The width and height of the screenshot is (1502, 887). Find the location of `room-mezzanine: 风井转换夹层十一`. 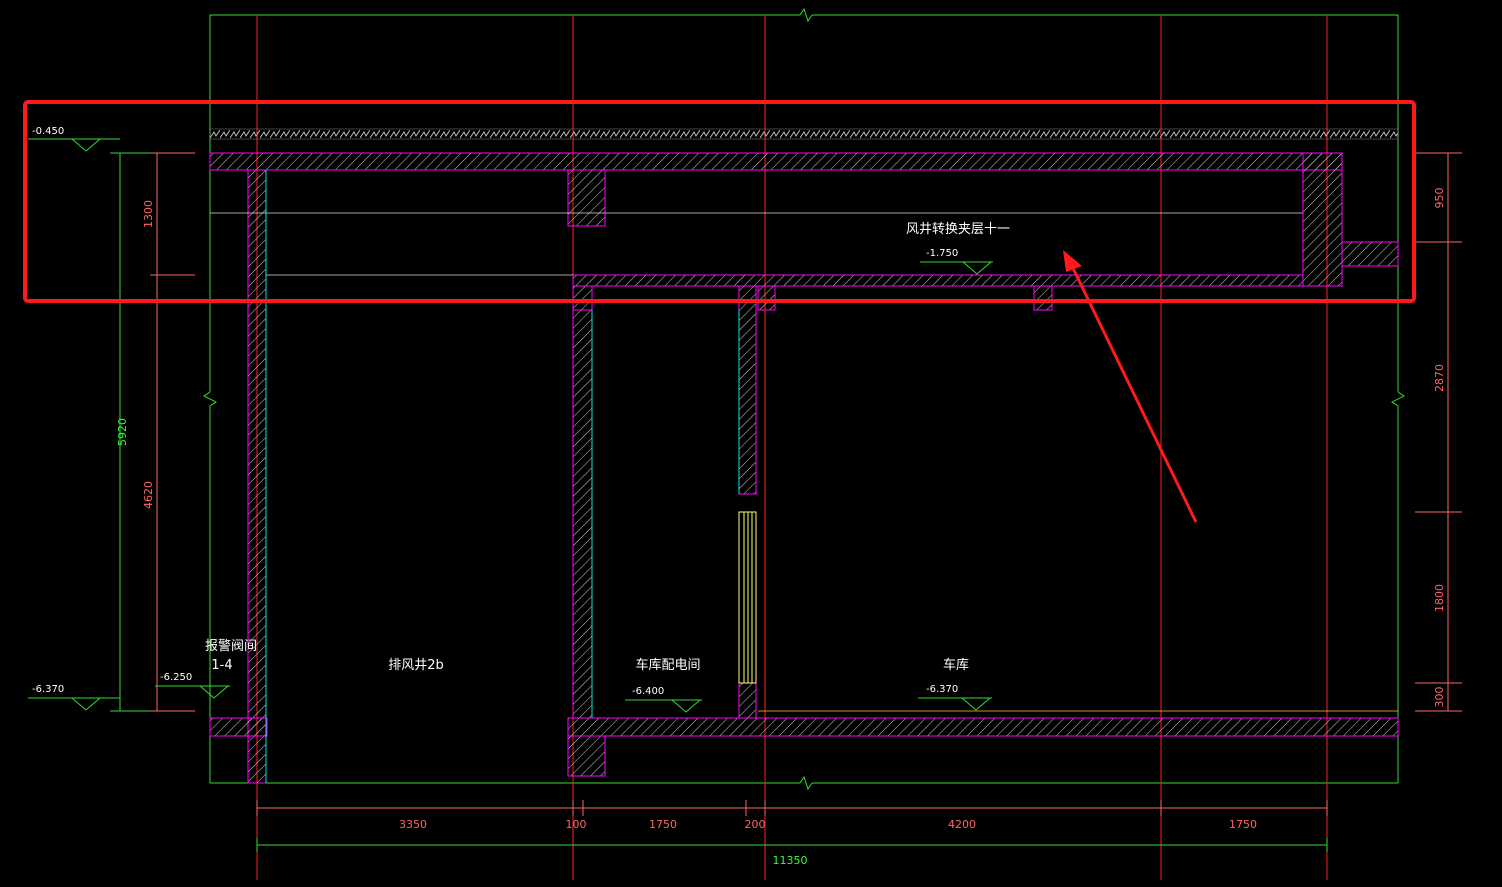

room-mezzanine: 风井转换夹层十一 is located at coordinates (958, 229).